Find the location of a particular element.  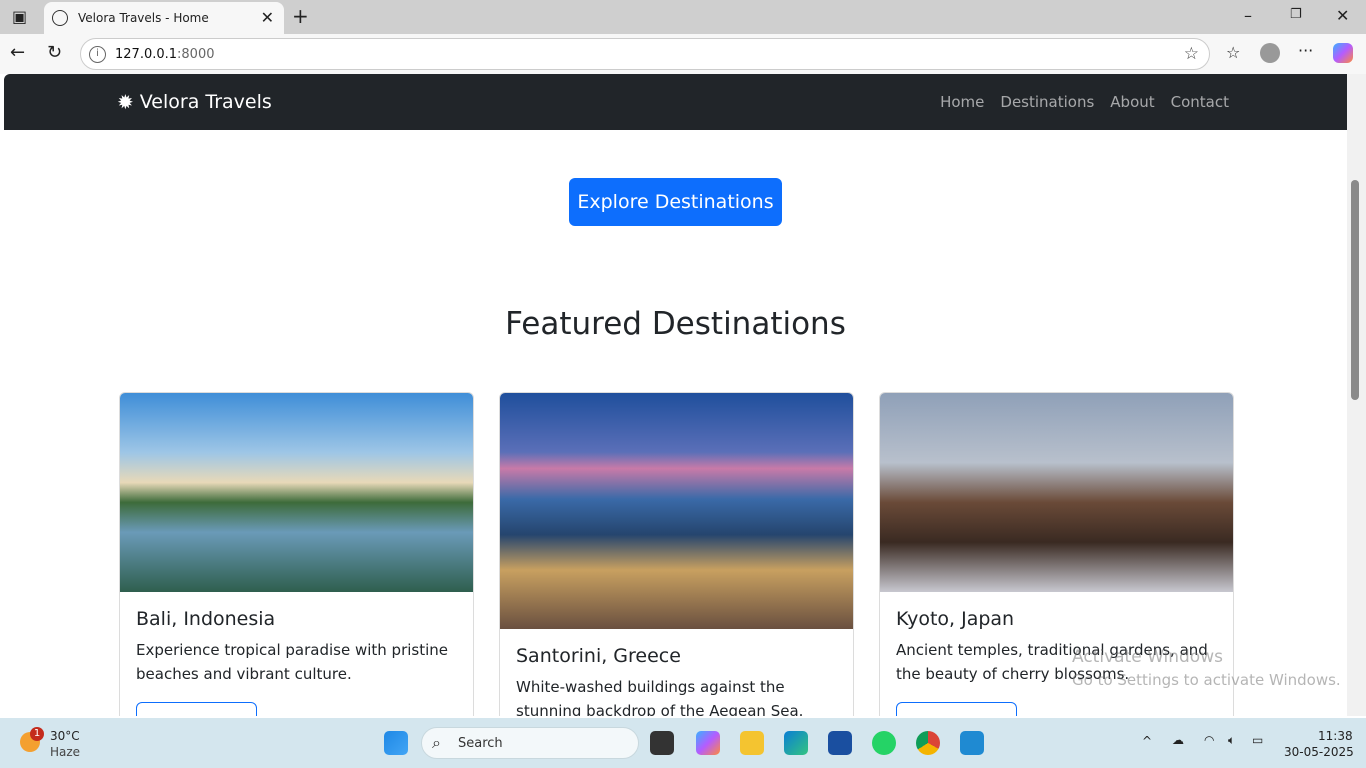

copilot-taskbar-icon is located at coordinates (708, 743).